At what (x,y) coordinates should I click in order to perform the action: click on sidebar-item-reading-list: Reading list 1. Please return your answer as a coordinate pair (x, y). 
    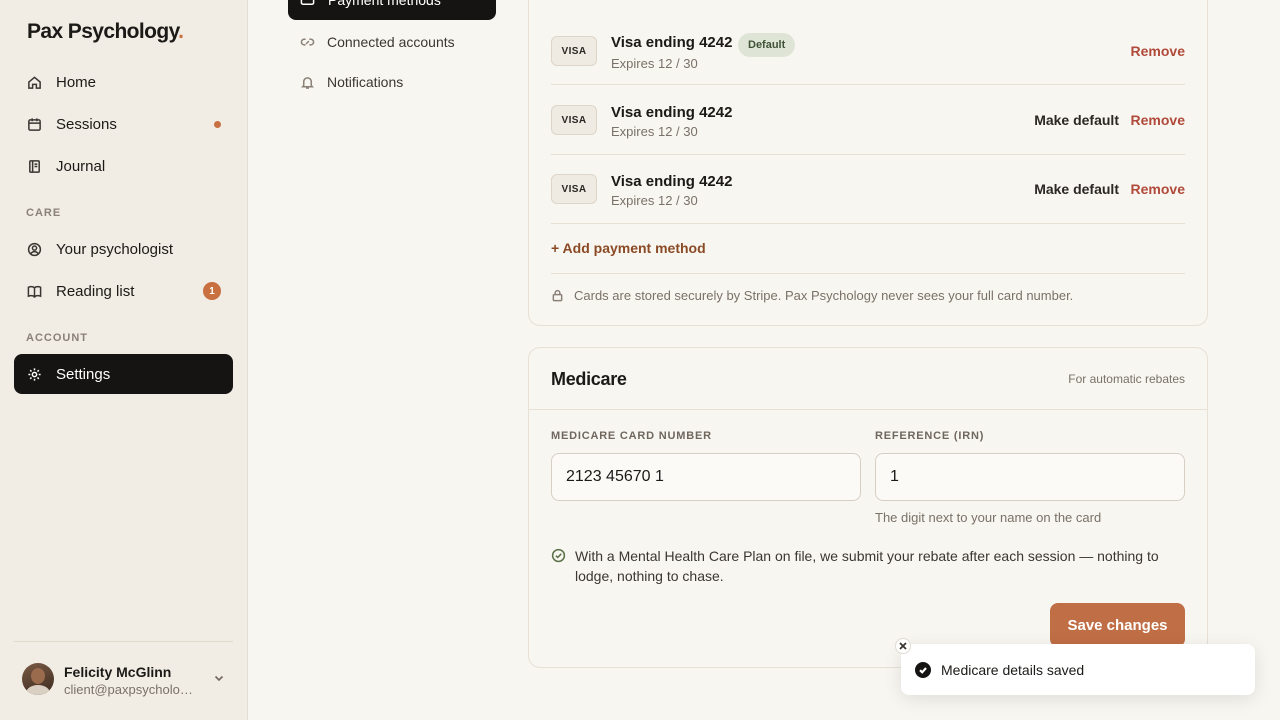
    Looking at the image, I should click on (123, 291).